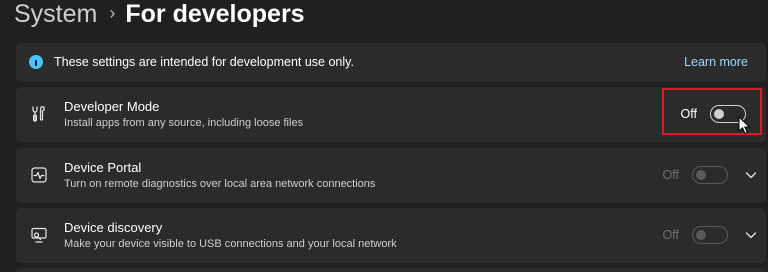  Describe the element at coordinates (39, 175) in the screenshot. I see `pulse-monitor-icon` at that location.